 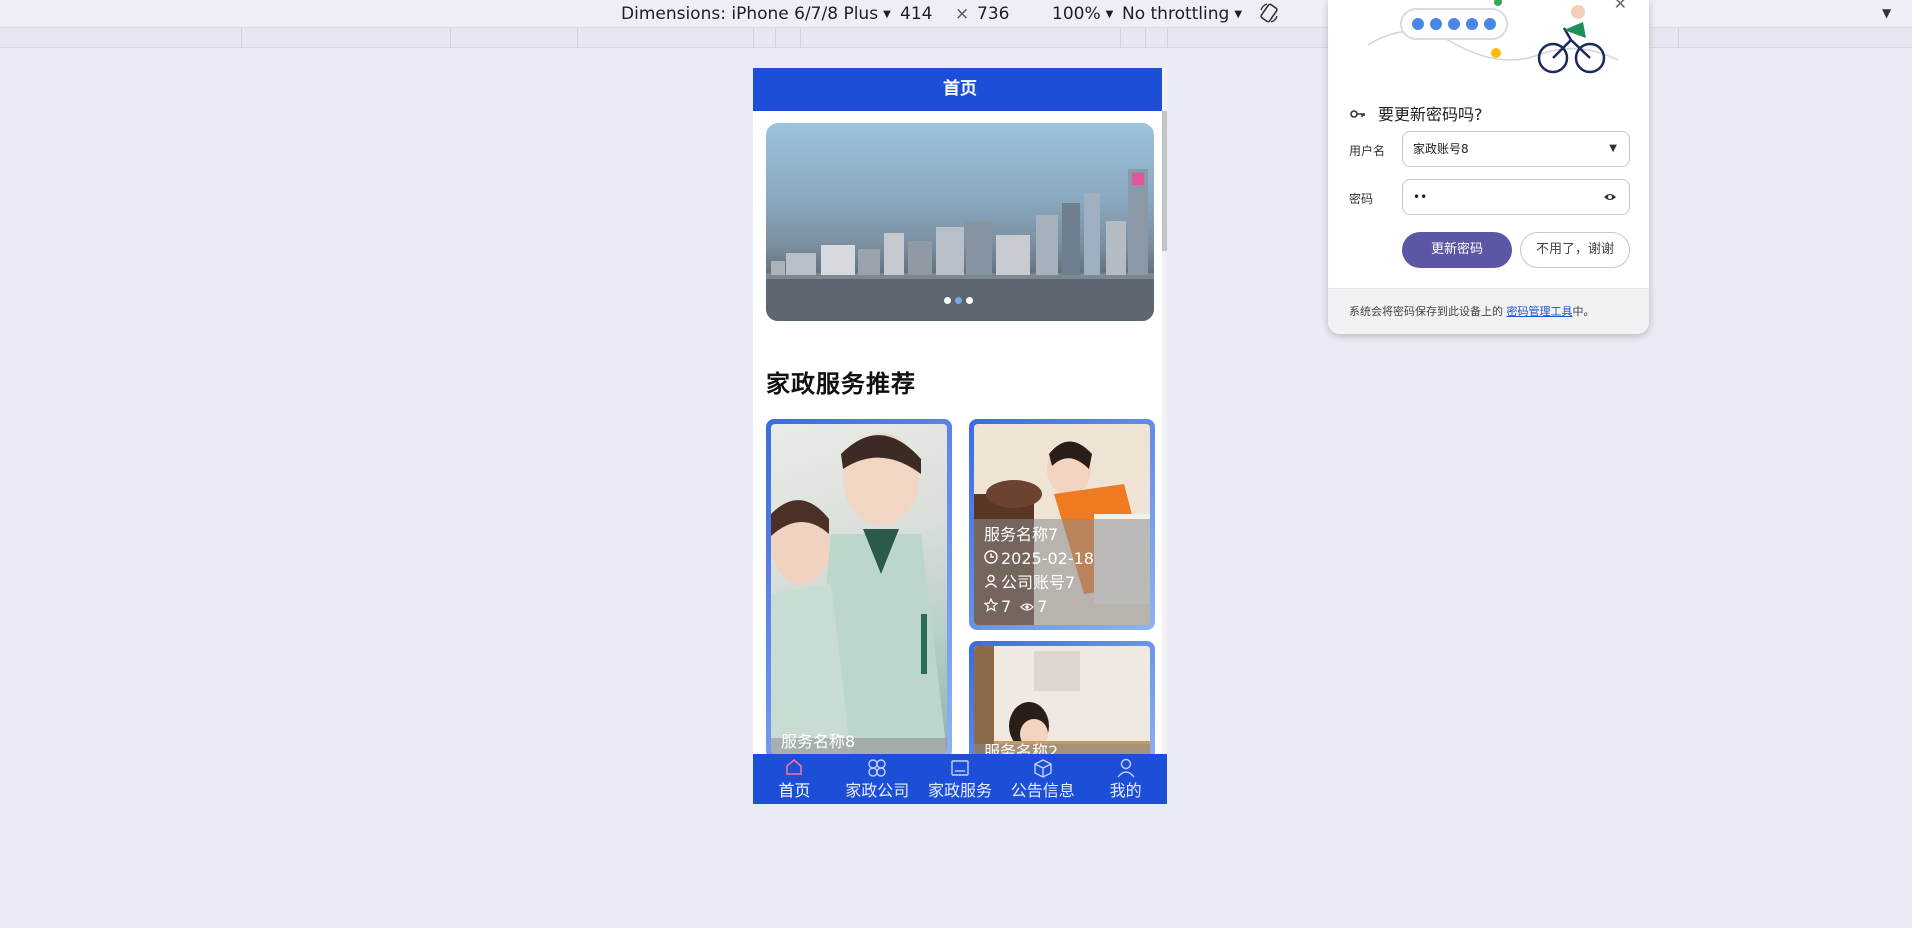 I want to click on popup-header: 要更新密码吗?, so click(x=1416, y=113).